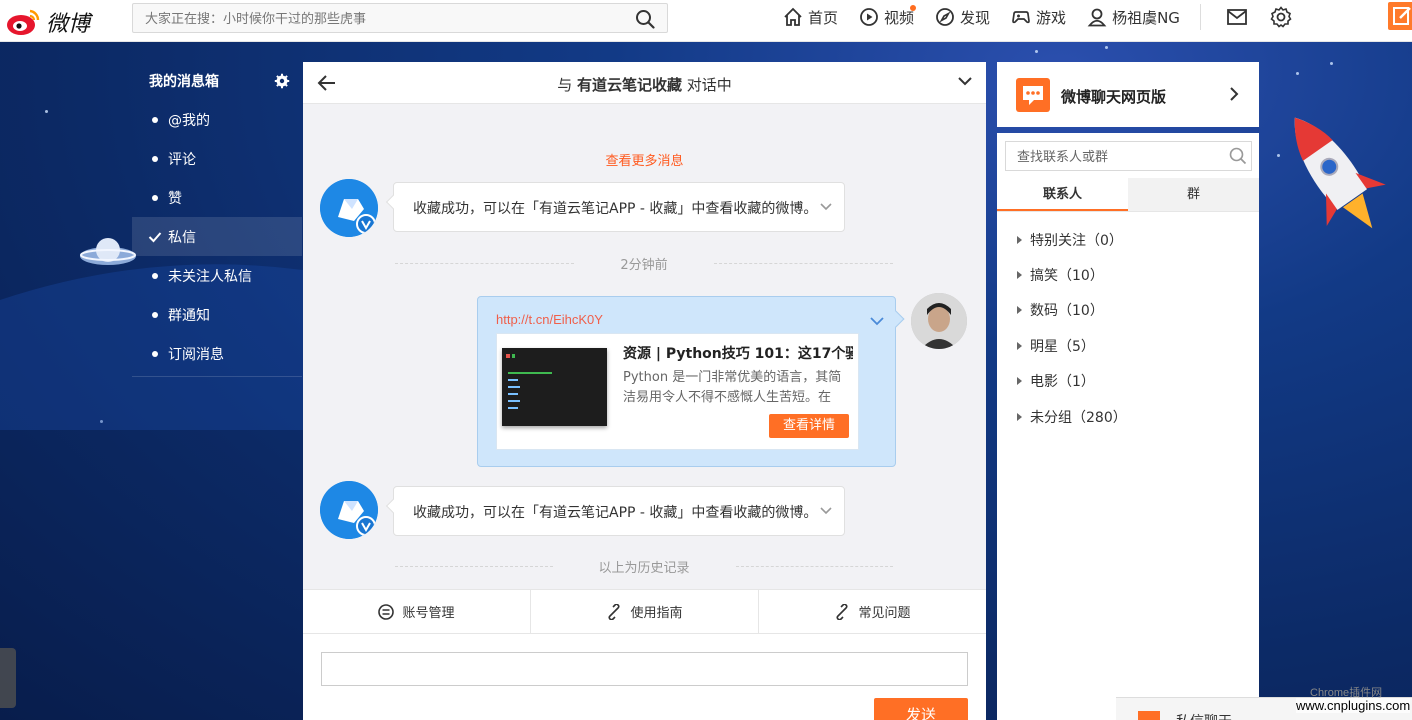 This screenshot has width=1412, height=720. Describe the element at coordinates (732, 387) in the screenshot. I see `card-description: Python 是一门非常优美的语言，其简洁易用令人不得不感慨人生苦短。在` at that location.